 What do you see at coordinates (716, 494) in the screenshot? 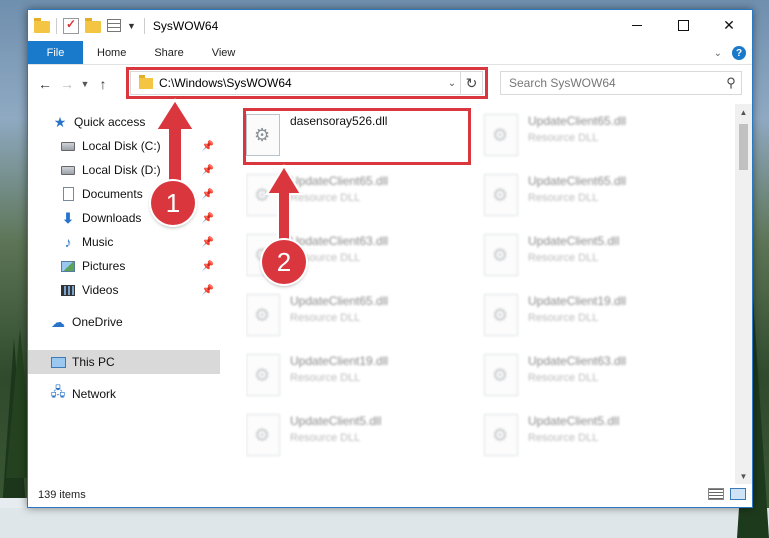
I see `details-view-icon` at bounding box center [716, 494].